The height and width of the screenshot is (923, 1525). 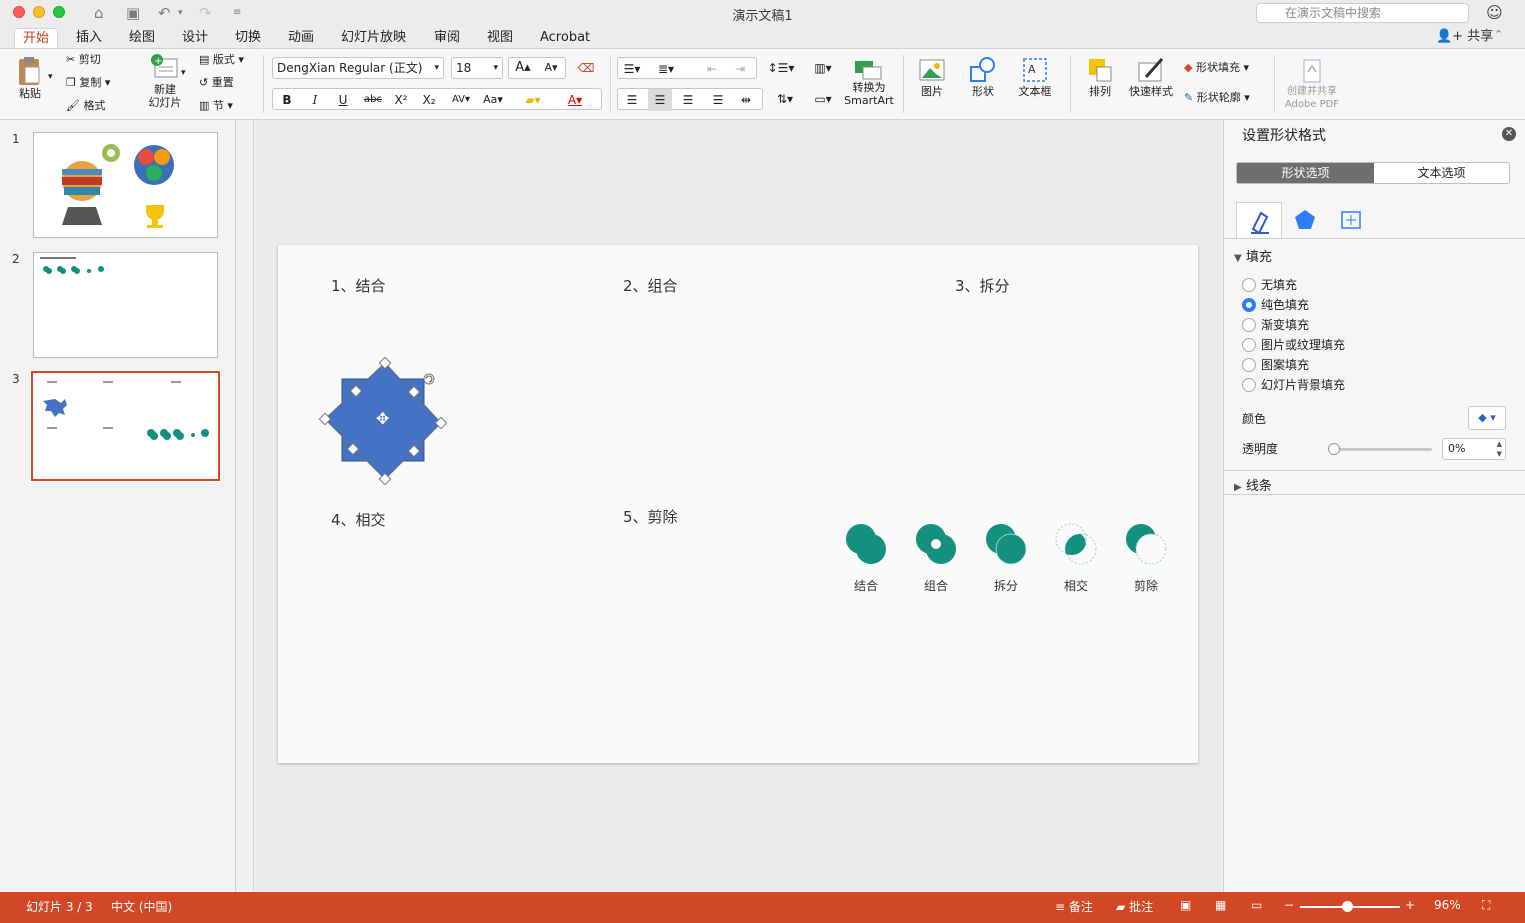 What do you see at coordinates (1347, 906) in the screenshot?
I see `zoom-slider-thumb` at bounding box center [1347, 906].